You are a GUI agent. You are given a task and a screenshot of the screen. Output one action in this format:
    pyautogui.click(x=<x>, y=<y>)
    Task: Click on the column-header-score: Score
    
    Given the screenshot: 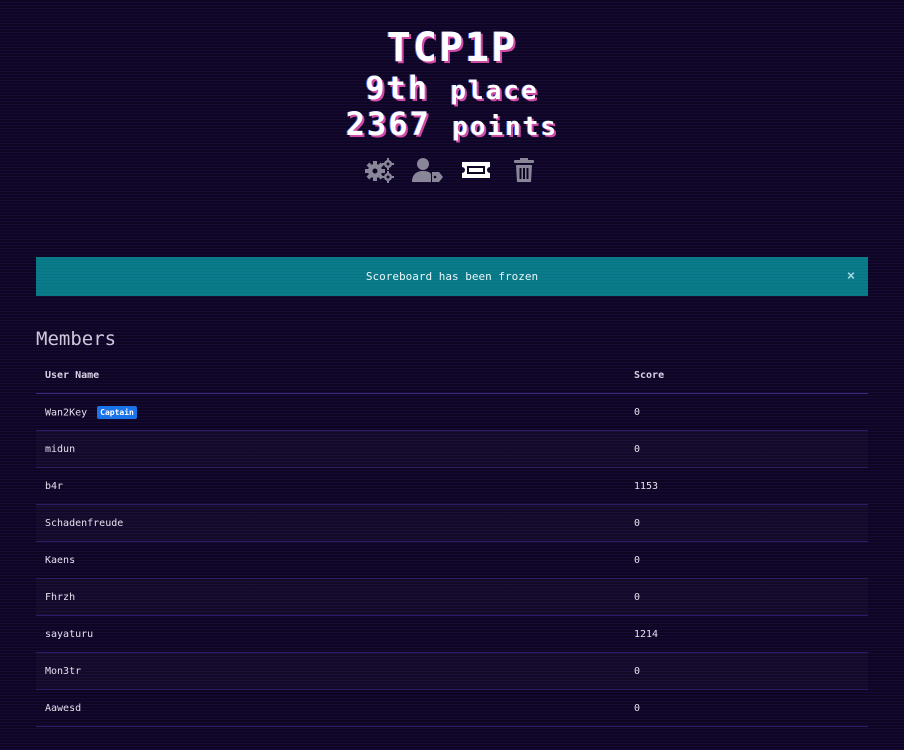 What is the action you would take?
    pyautogui.click(x=746, y=375)
    